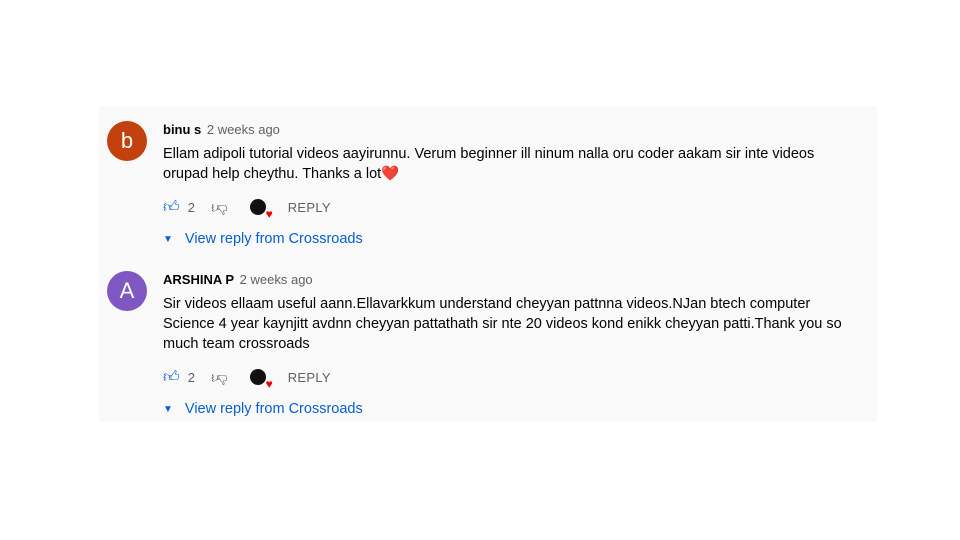  What do you see at coordinates (198, 279) in the screenshot?
I see `author-name: ARSHINA P` at bounding box center [198, 279].